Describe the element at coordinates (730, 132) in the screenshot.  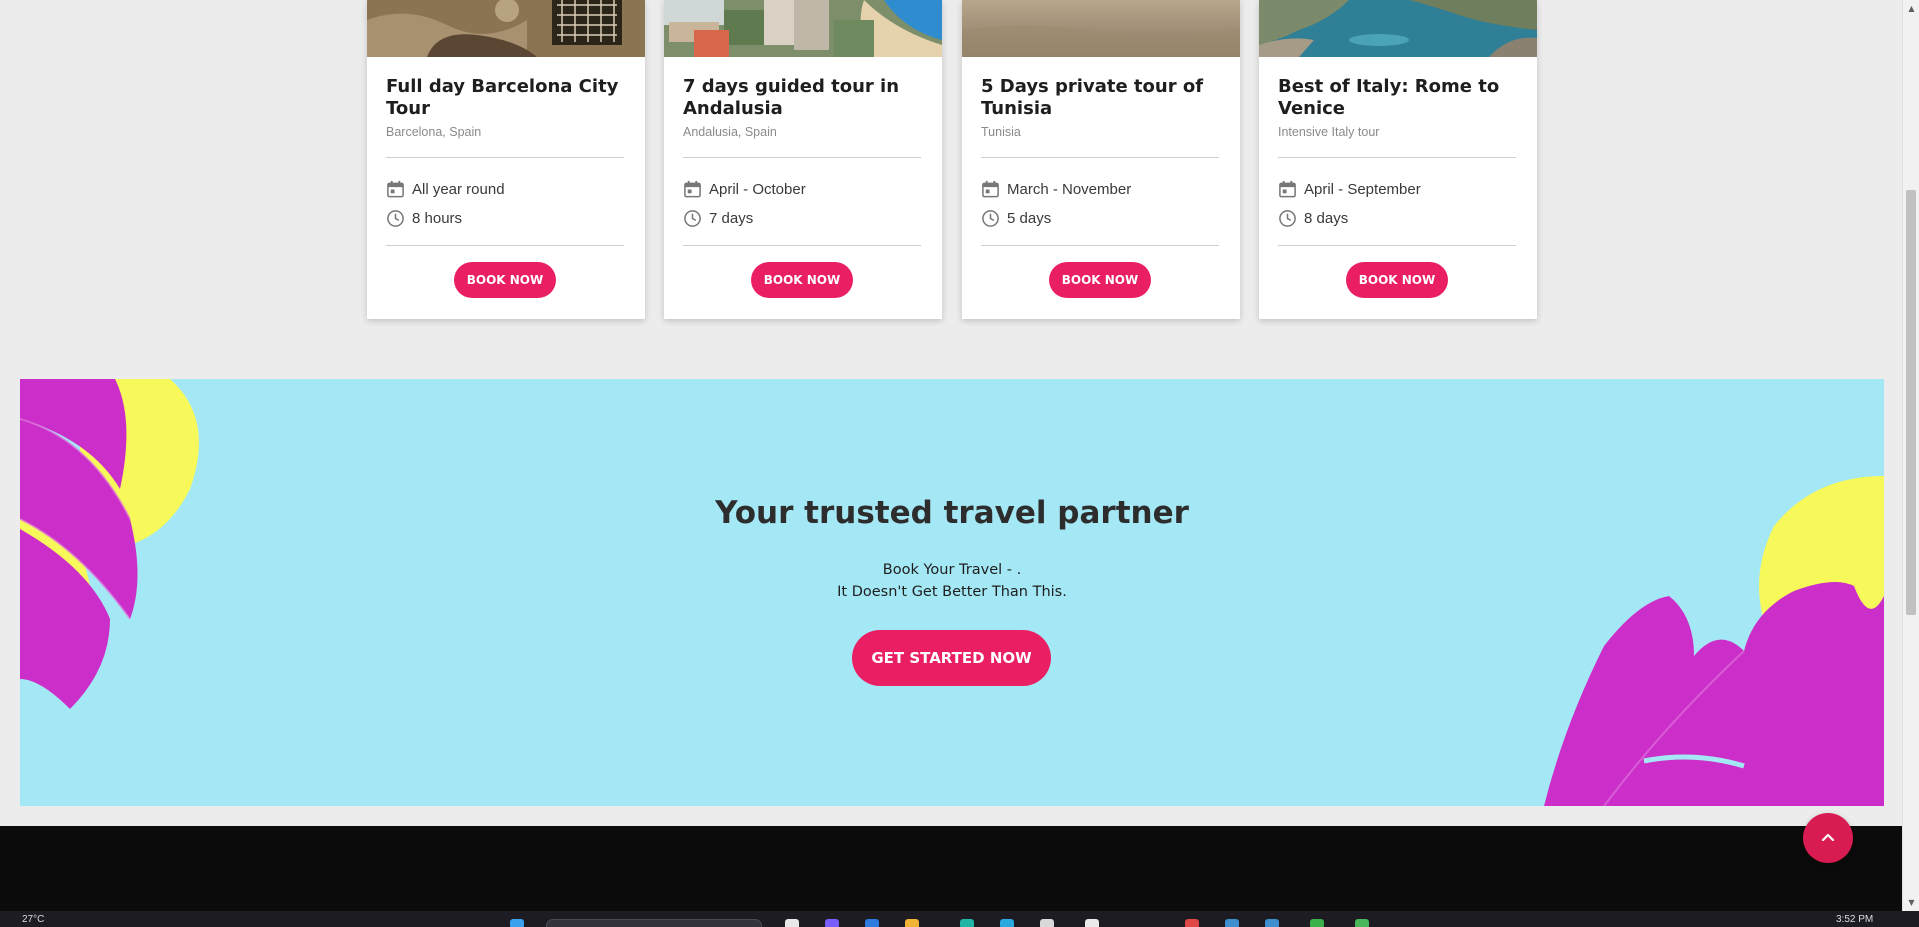
I see `tour-location: Andalusia, Spain` at that location.